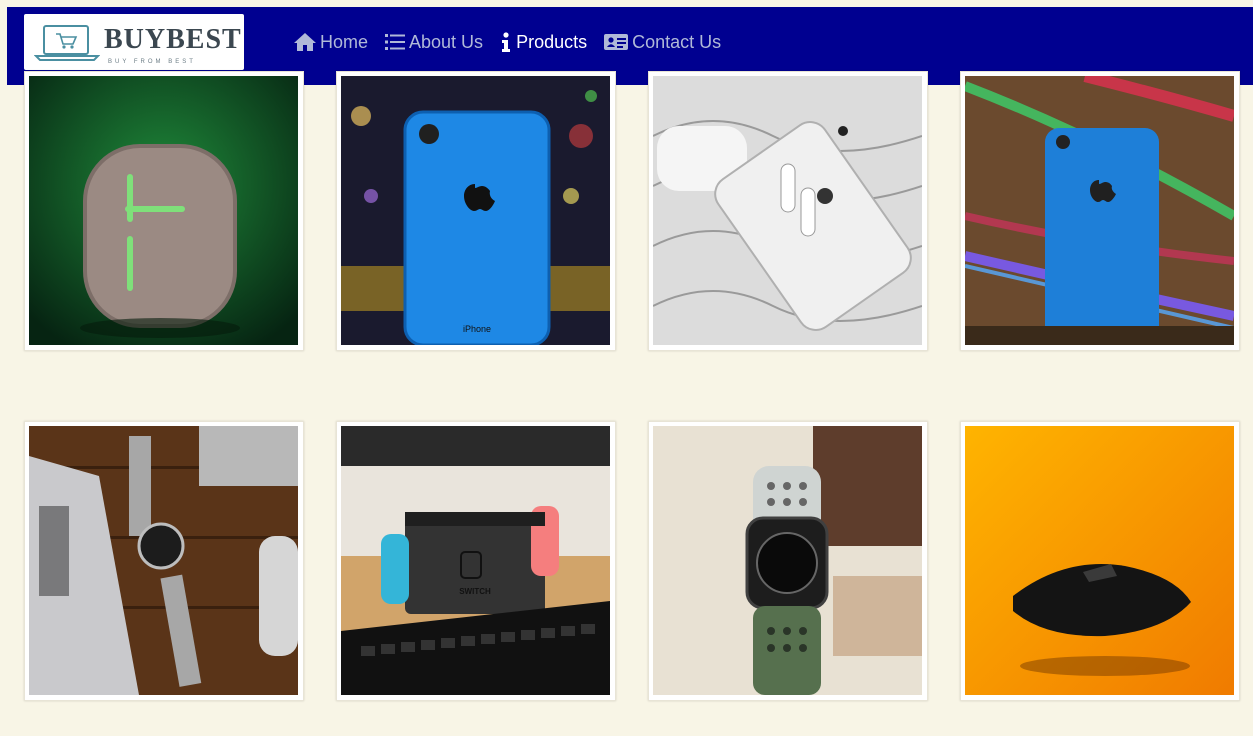 This screenshot has width=1253, height=736. I want to click on home-icon, so click(305, 42).